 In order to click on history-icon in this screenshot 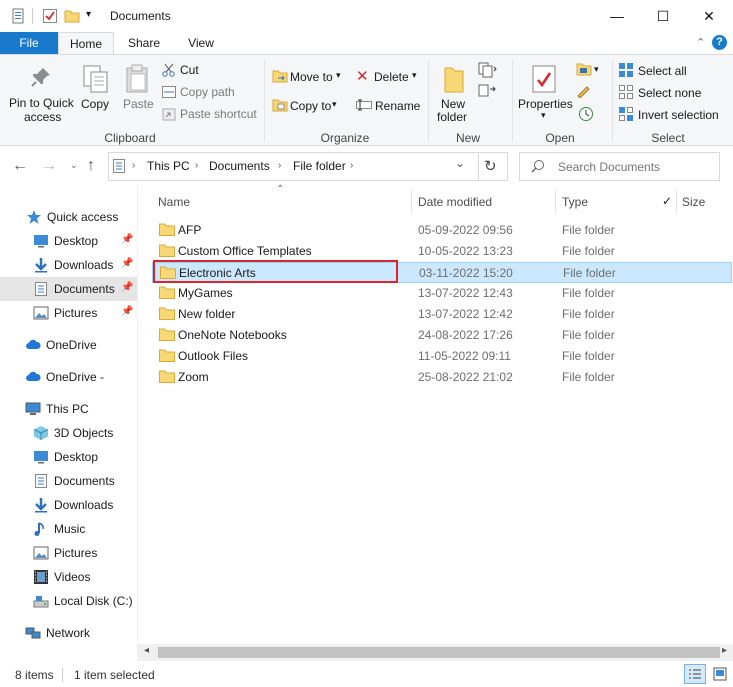, I will do `click(586, 114)`.